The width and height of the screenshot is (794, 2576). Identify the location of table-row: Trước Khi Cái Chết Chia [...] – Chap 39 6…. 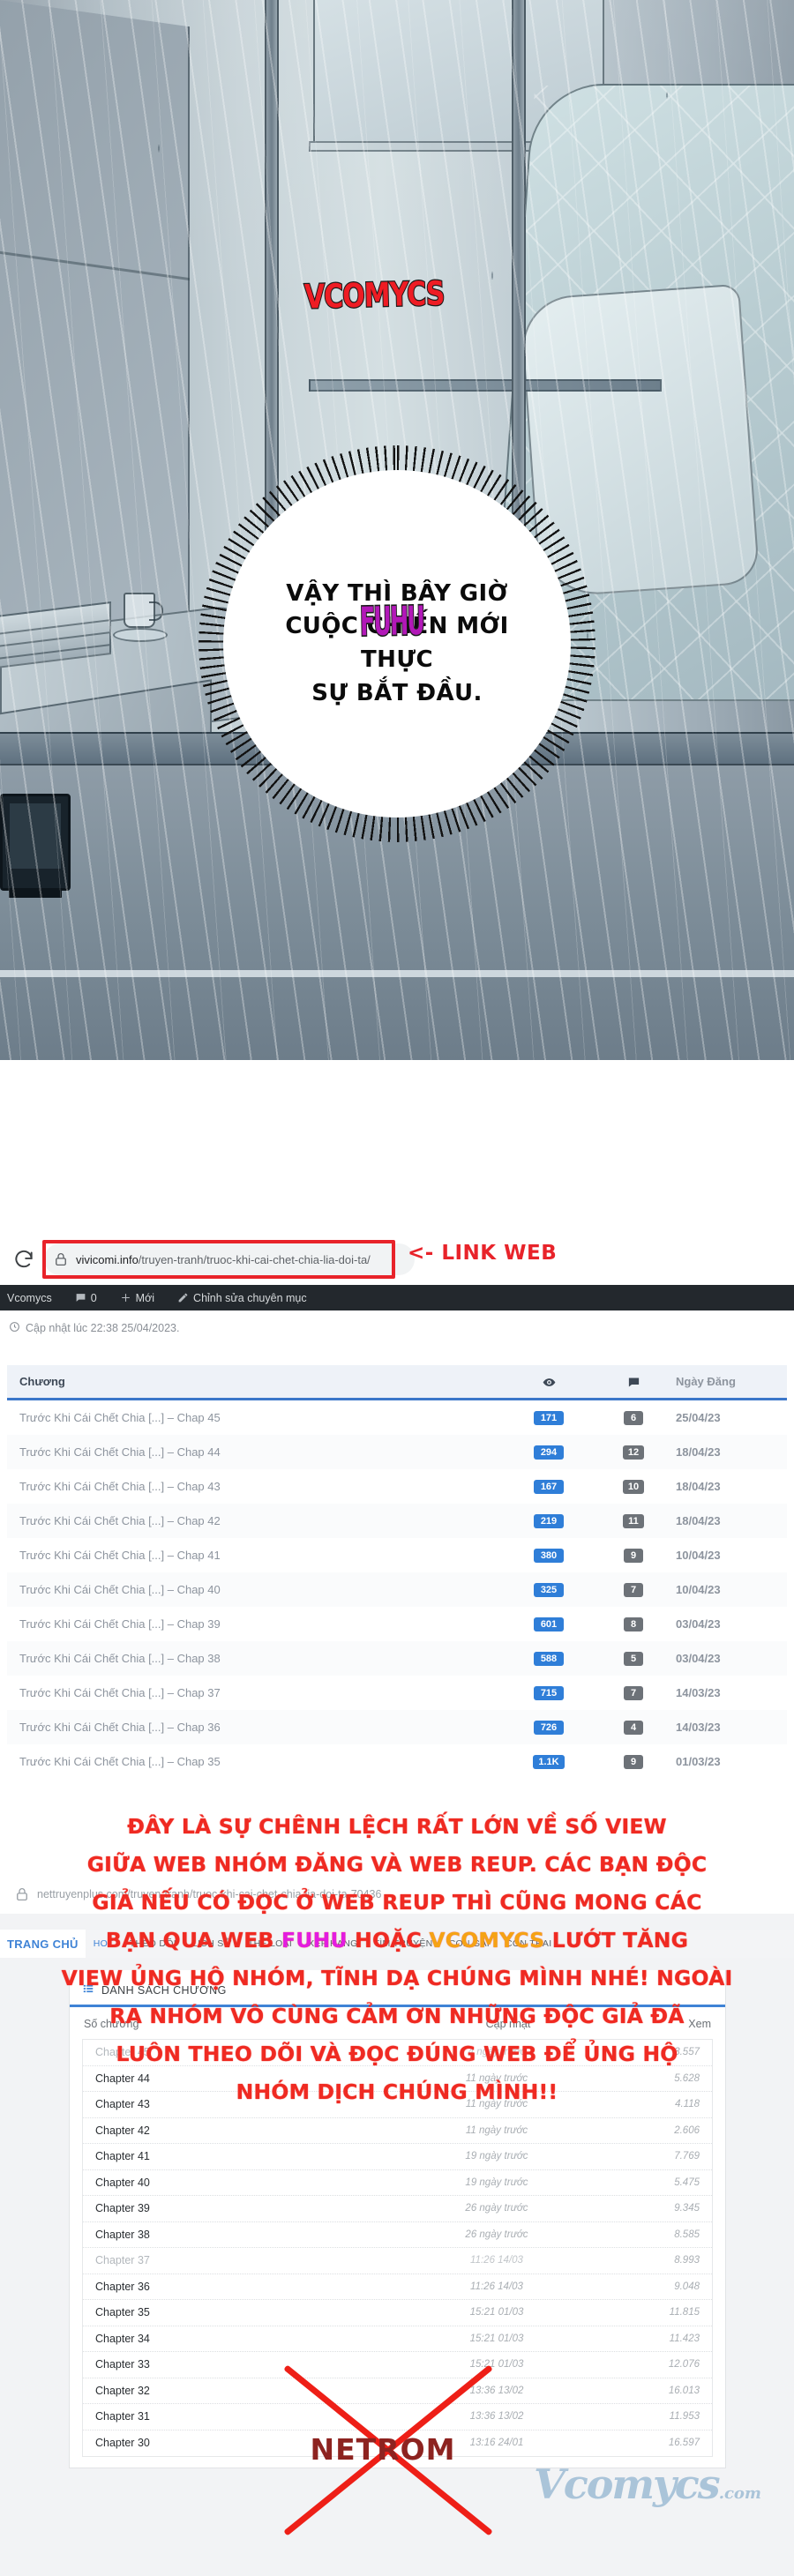
(397, 1624).